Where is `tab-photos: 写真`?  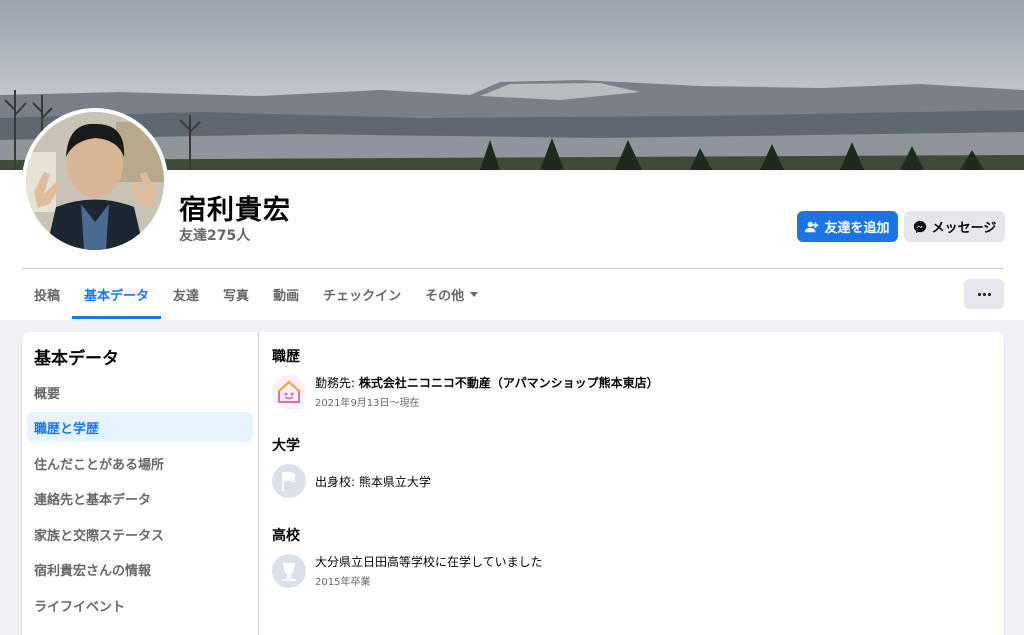 tab-photos: 写真 is located at coordinates (236, 294).